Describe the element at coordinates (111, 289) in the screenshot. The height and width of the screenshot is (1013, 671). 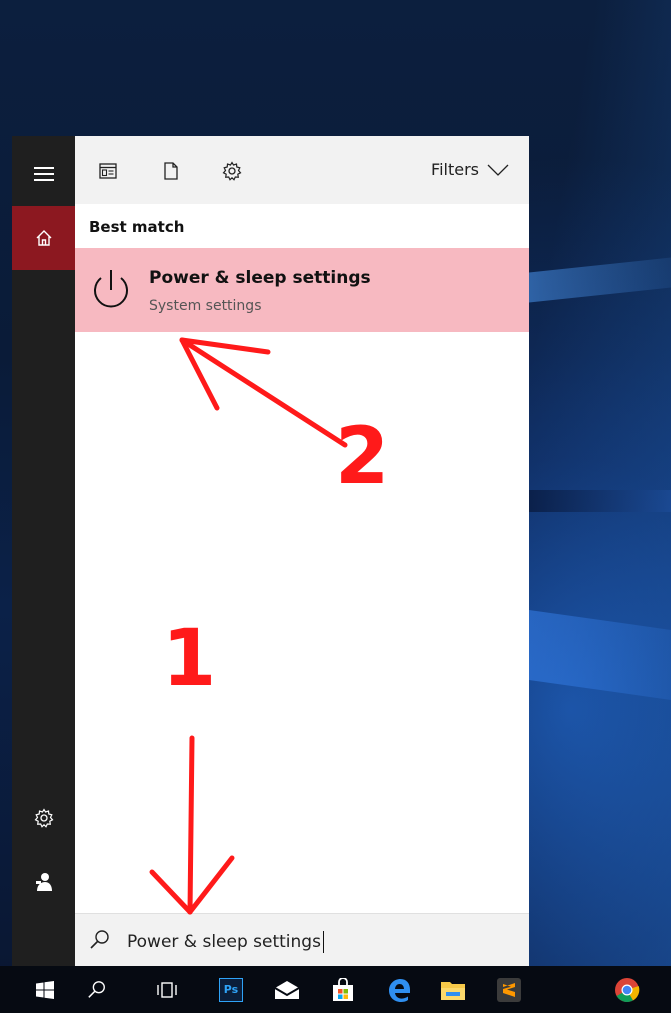
I see `power-icon` at that location.